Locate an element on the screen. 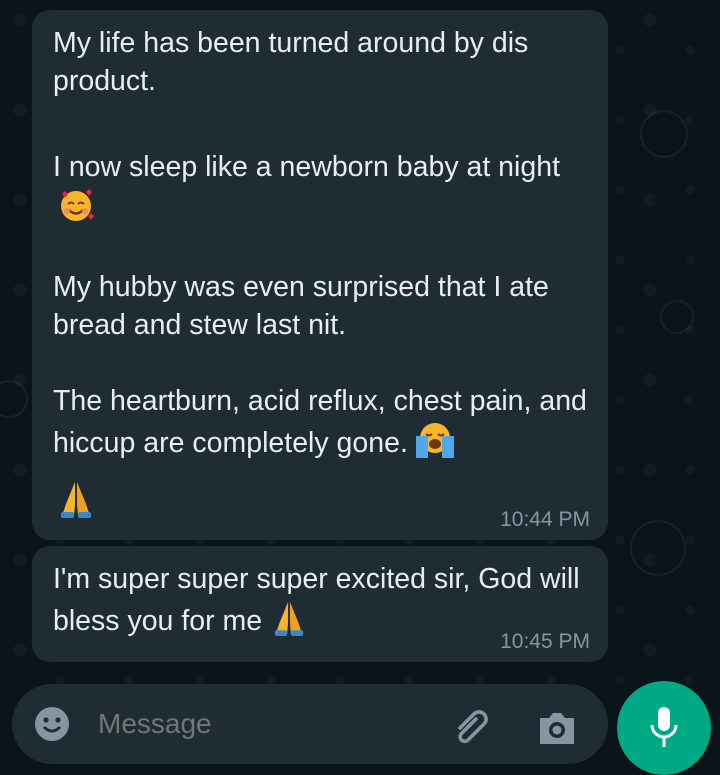 This screenshot has width=720, height=775. message-composer is located at coordinates (310, 724).